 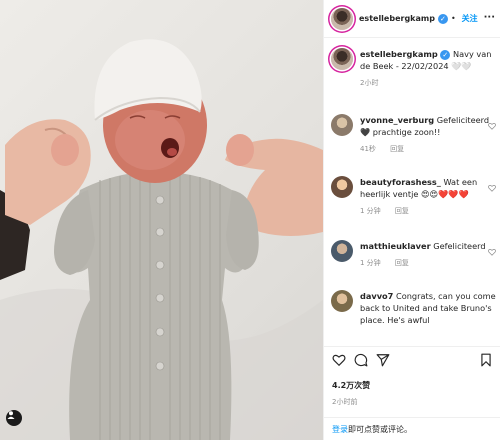 What do you see at coordinates (459, 246) in the screenshot?
I see `comment-text: Gefeliciteerd` at bounding box center [459, 246].